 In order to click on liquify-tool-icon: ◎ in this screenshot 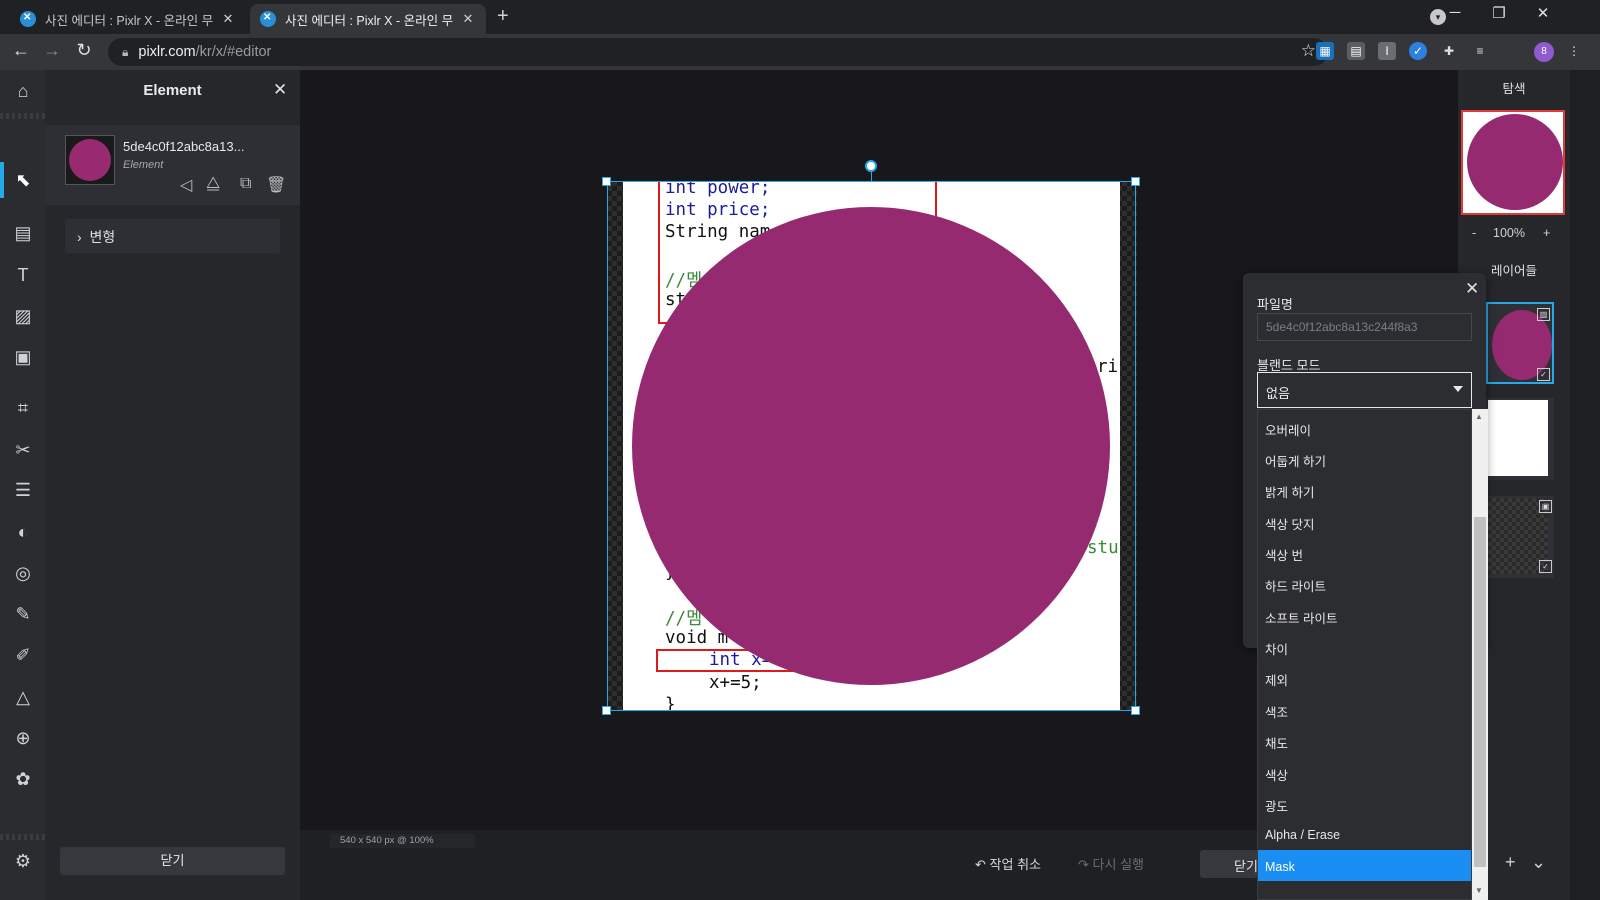, I will do `click(23, 573)`.